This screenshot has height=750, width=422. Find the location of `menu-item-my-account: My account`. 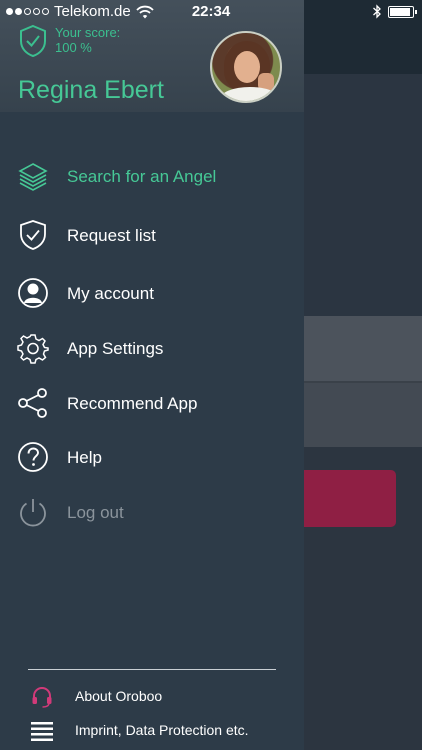

menu-item-my-account: My account is located at coordinates (152, 293).